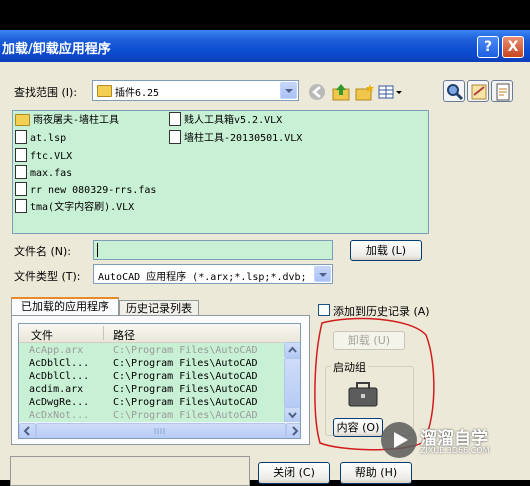 The image size is (530, 486). What do you see at coordinates (124, 335) in the screenshot?
I see `column-header-path: 路径` at bounding box center [124, 335].